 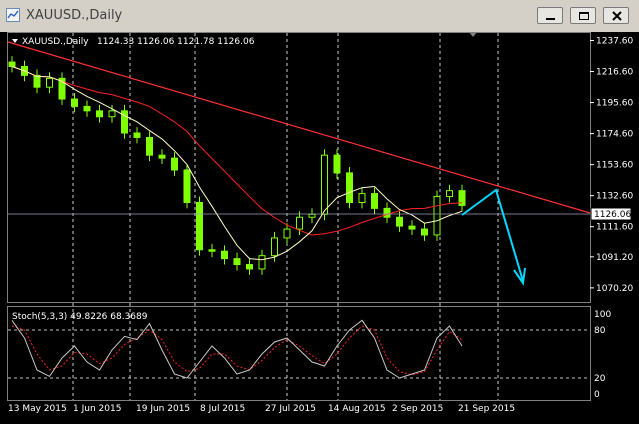 What do you see at coordinates (550, 19) in the screenshot?
I see `minimize-icon` at bounding box center [550, 19].